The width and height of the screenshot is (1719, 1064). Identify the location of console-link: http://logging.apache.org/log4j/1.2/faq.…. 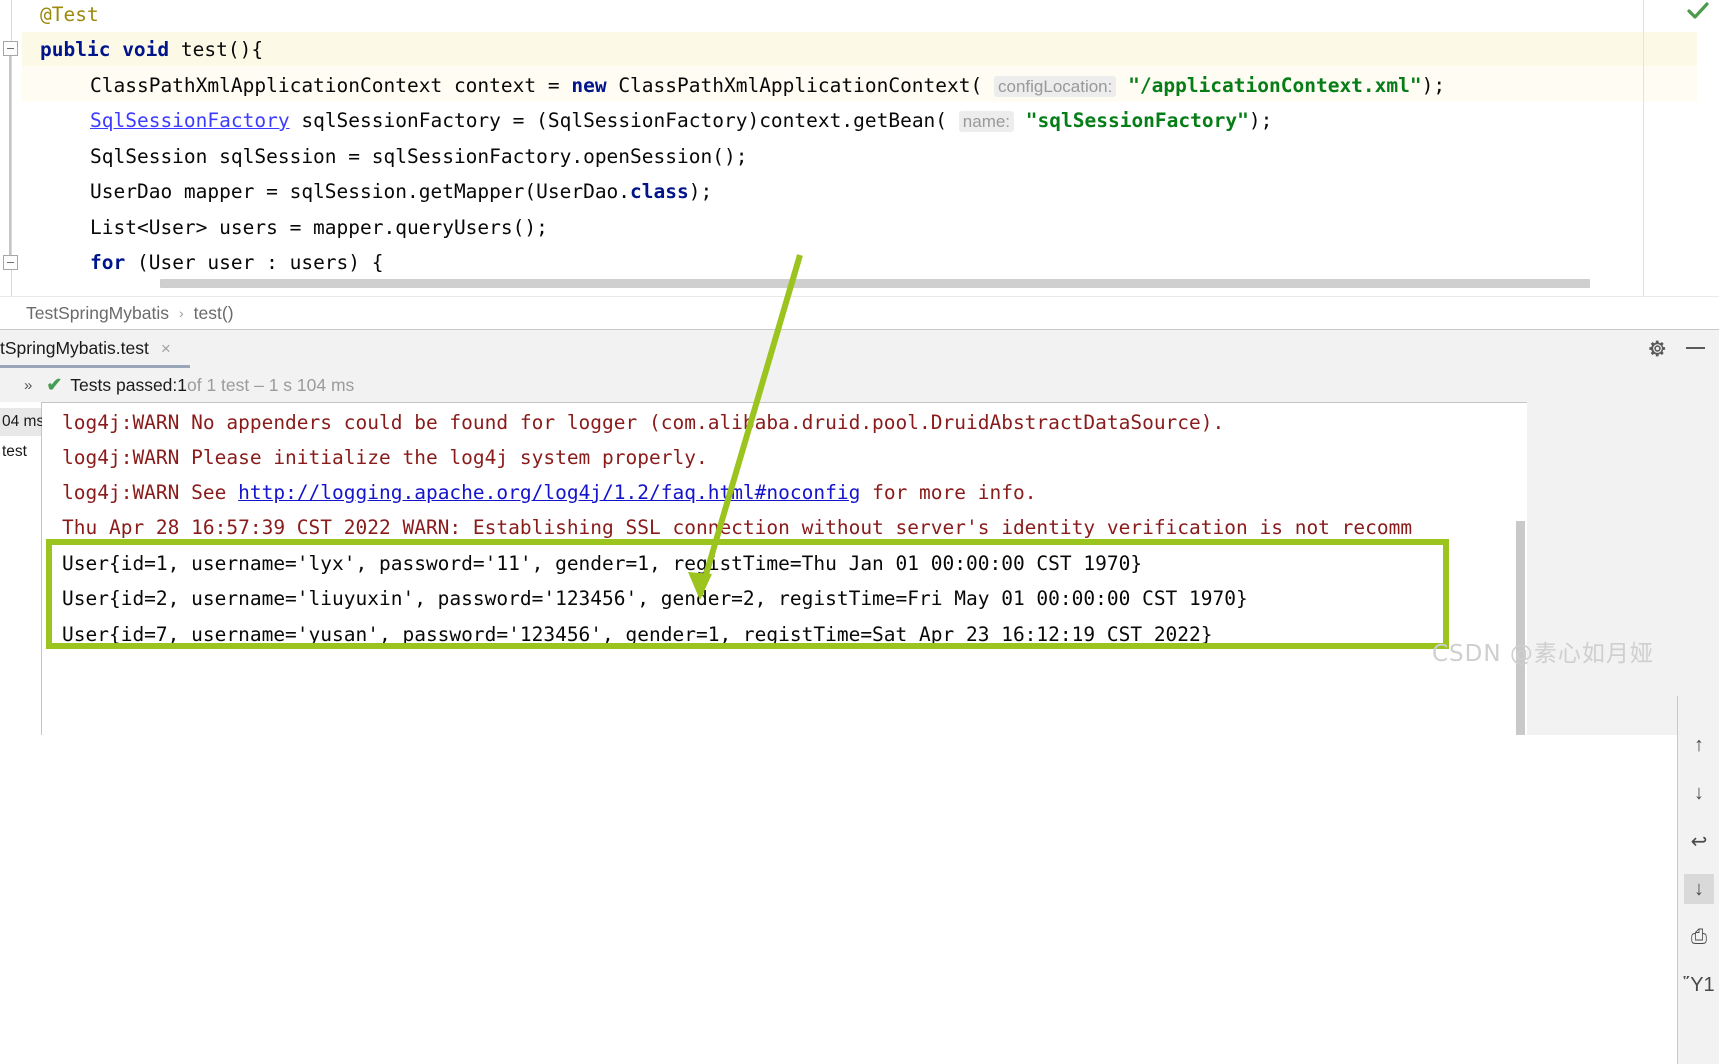
(549, 492).